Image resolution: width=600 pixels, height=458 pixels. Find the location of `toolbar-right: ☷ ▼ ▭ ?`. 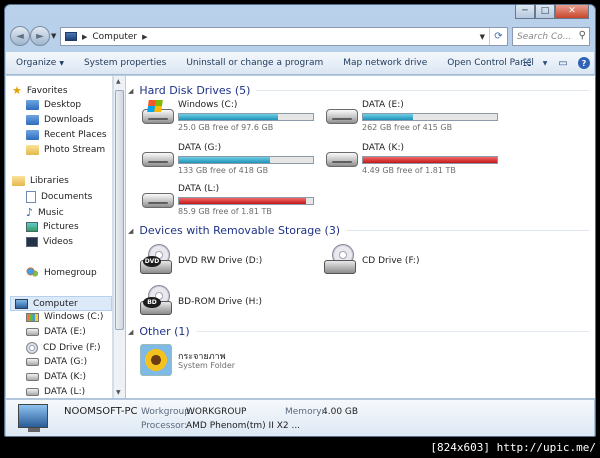

toolbar-right: ☷ ▼ ▭ ? is located at coordinates (555, 63).